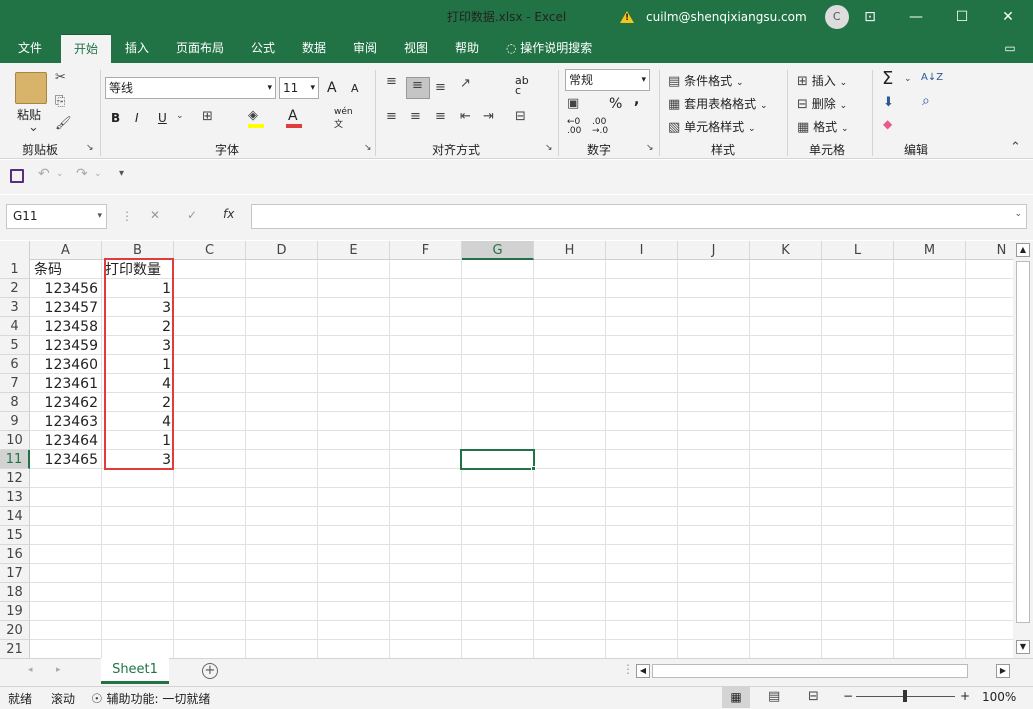  I want to click on horizontal-scroll-thumb, so click(810, 671).